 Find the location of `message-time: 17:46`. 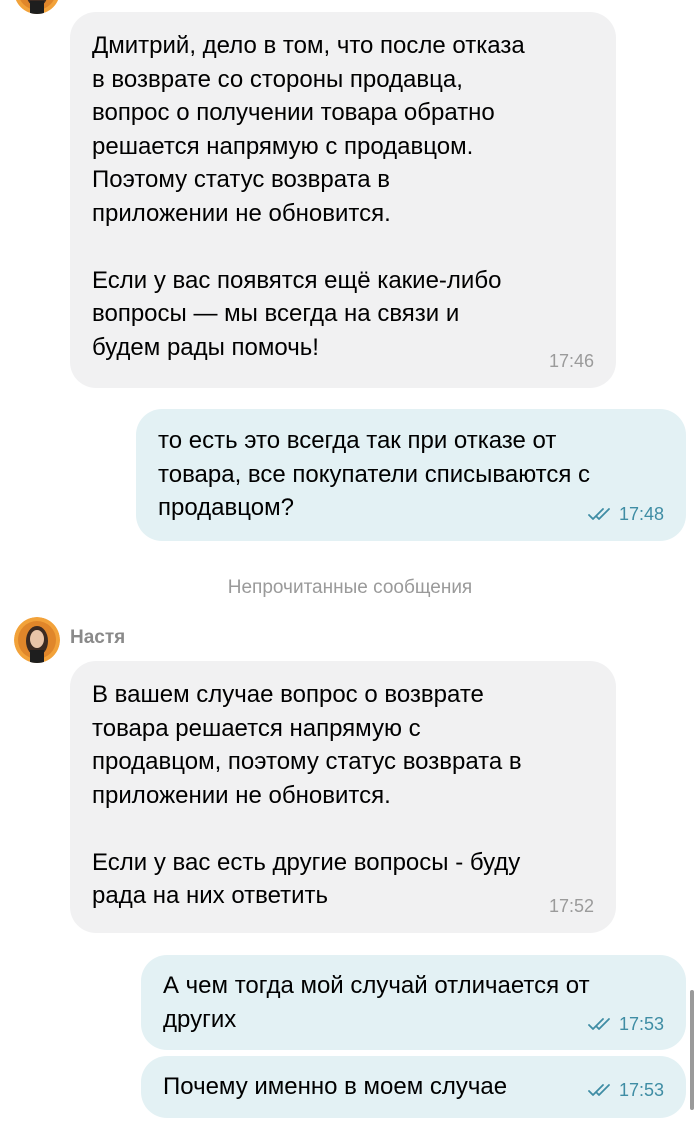

message-time: 17:46 is located at coordinates (571, 361).